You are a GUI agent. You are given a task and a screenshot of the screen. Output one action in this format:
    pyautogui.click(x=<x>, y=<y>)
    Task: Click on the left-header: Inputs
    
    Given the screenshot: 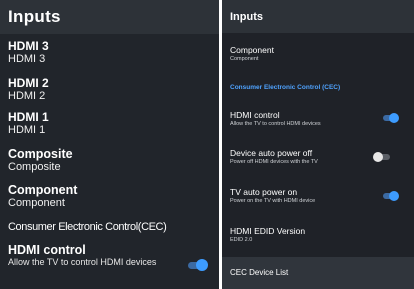 What is the action you would take?
    pyautogui.click(x=109, y=17)
    